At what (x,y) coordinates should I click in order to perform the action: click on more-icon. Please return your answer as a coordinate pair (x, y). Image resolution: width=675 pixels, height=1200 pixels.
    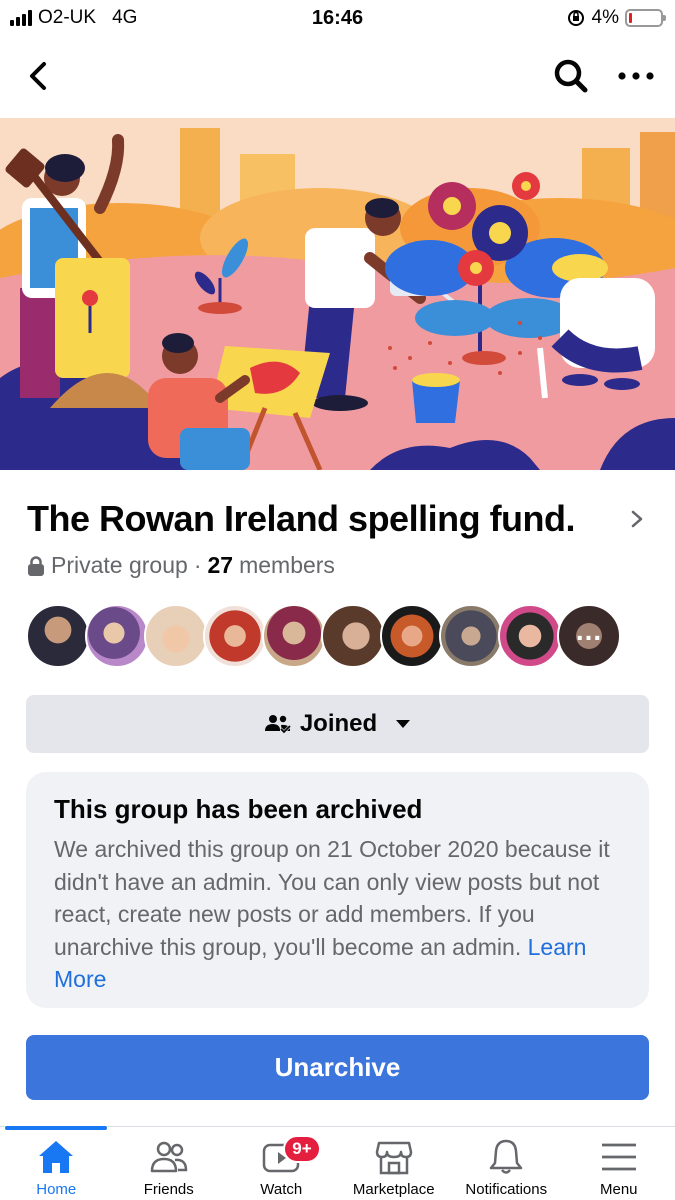
    Looking at the image, I should click on (636, 76).